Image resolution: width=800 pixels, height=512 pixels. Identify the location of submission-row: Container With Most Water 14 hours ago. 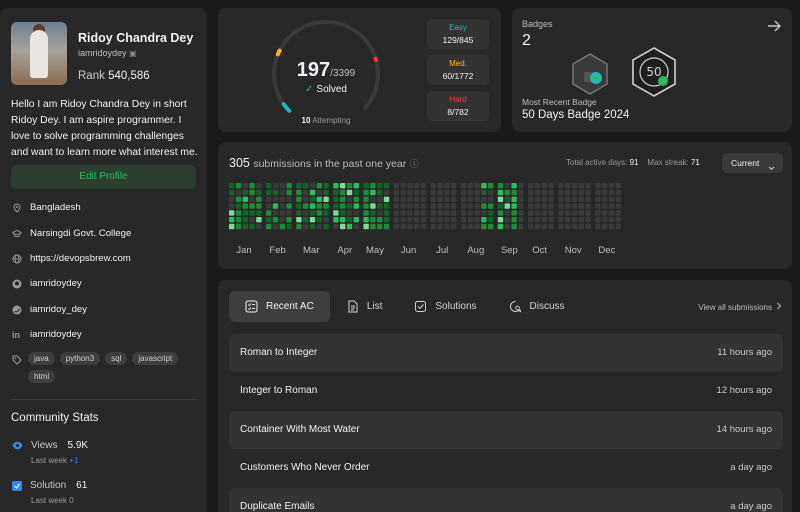
(506, 430).